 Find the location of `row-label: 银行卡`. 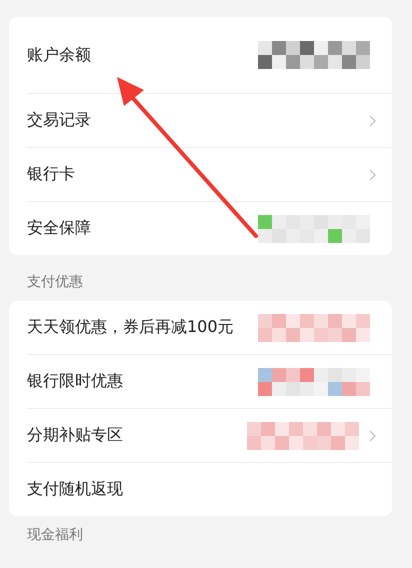

row-label: 银行卡 is located at coordinates (196, 174).